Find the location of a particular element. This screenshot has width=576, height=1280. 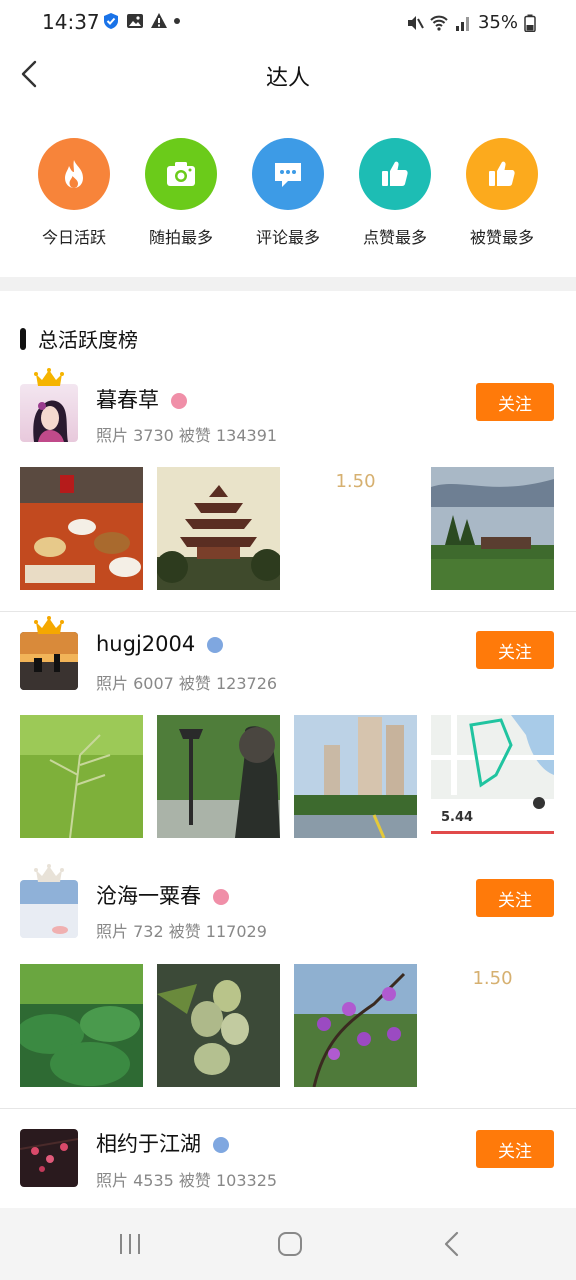

mute-icon is located at coordinates (415, 22).